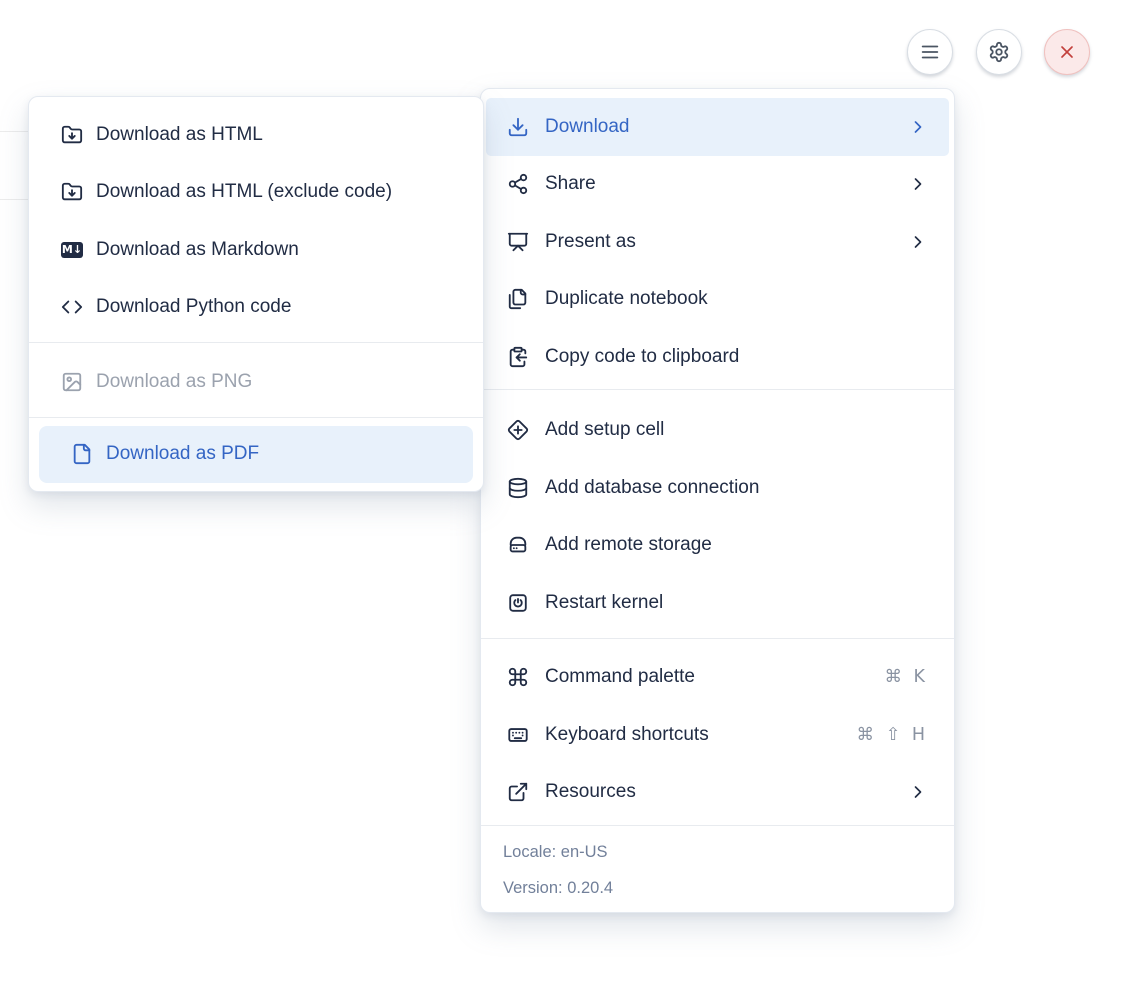 The width and height of the screenshot is (1130, 986). I want to click on menu-item-share: Share, so click(717, 185).